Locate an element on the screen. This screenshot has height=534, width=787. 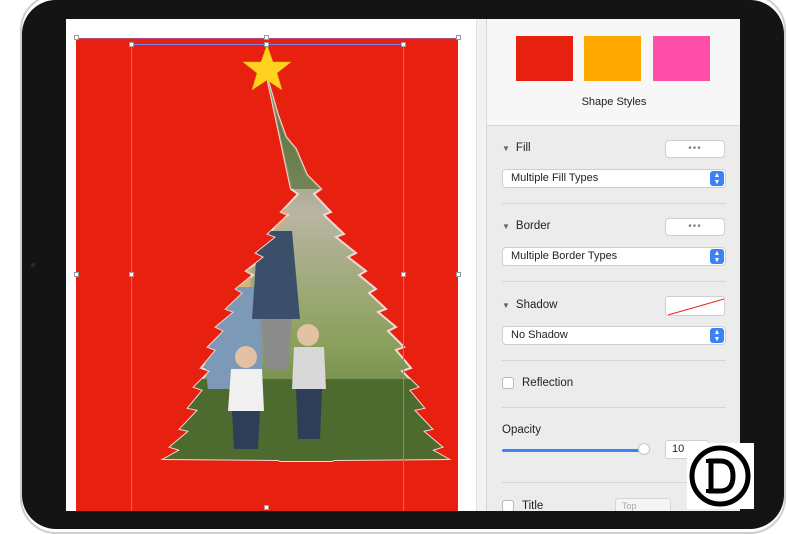
title-position-select: Top is located at coordinates (643, 504).